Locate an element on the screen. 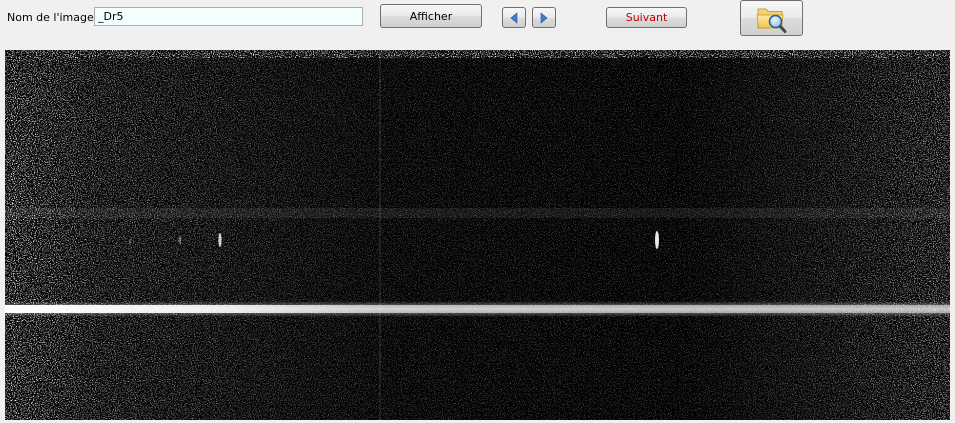  folder-search-icon is located at coordinates (771, 20).